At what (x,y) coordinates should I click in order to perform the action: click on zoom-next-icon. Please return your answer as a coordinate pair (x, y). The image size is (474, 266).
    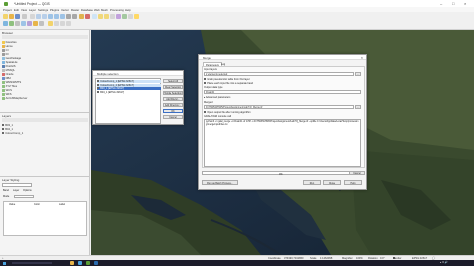
    Looking at the image, I should click on (74, 16).